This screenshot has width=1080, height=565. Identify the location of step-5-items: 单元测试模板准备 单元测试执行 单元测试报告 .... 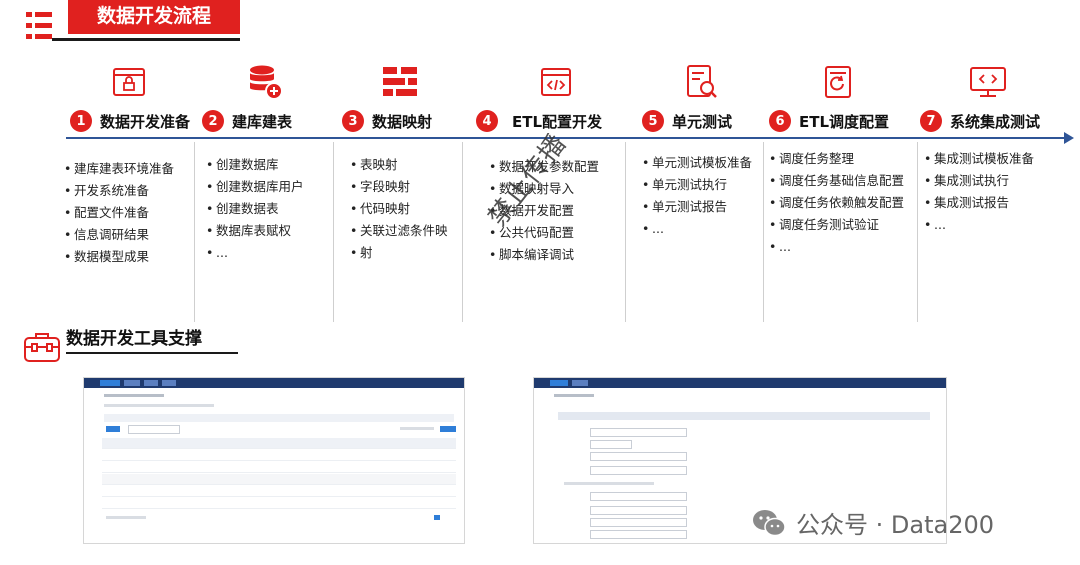
(697, 196).